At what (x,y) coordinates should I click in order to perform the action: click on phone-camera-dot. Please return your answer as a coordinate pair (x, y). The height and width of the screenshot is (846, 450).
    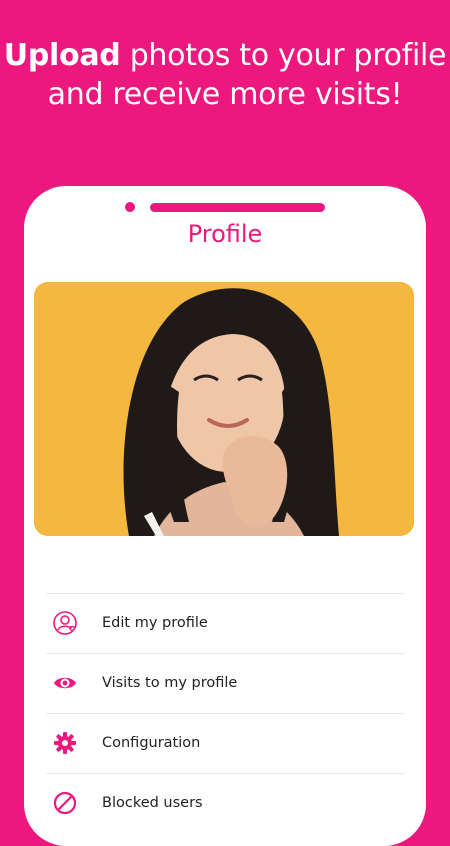
    Looking at the image, I should click on (130, 207).